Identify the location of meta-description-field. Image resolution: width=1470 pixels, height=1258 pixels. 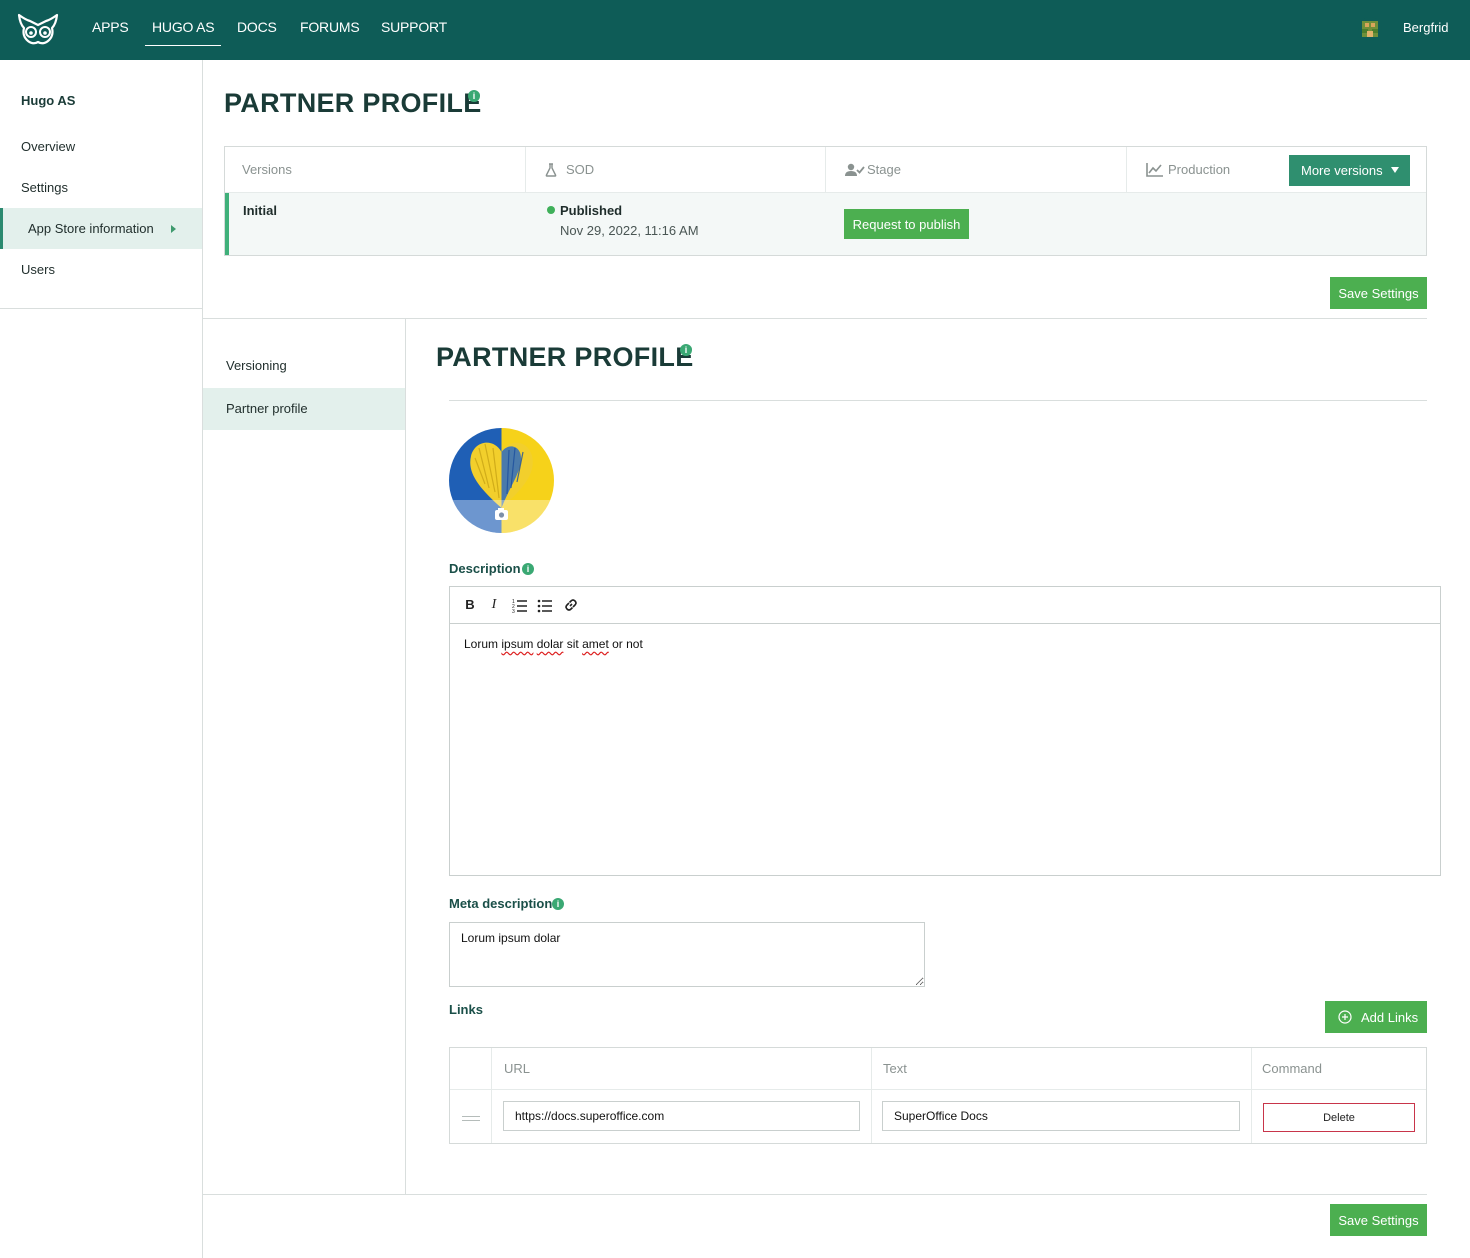
(687, 954).